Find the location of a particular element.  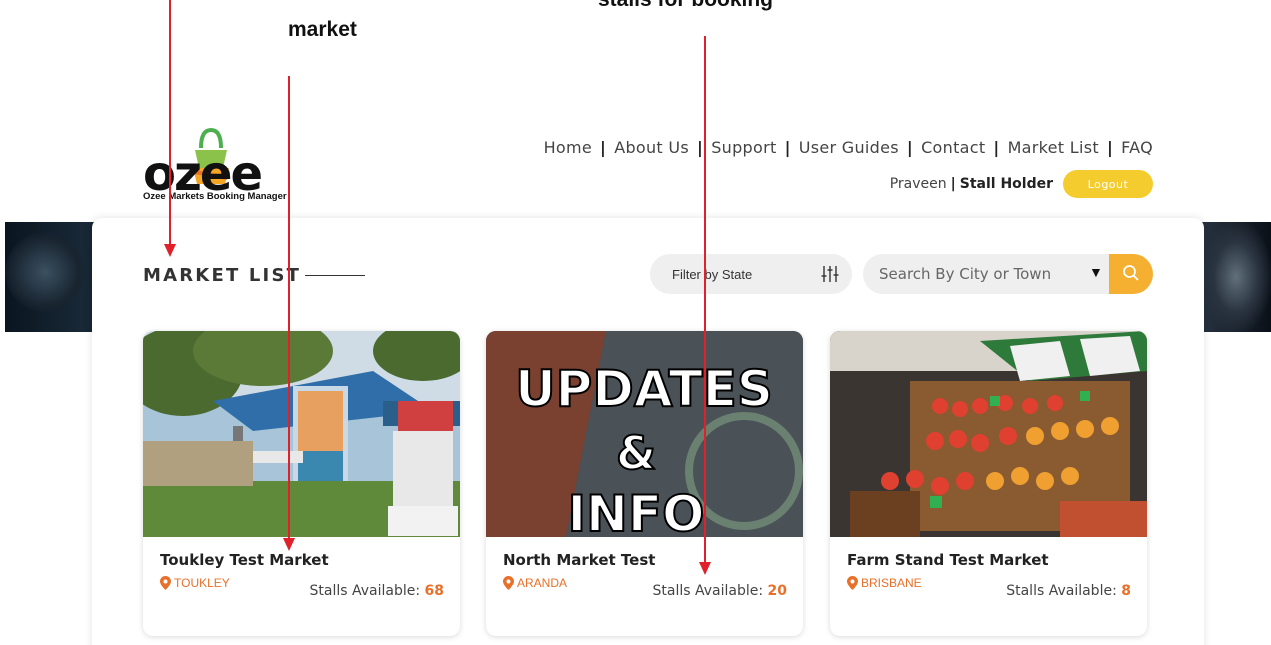

market-photo-toukley is located at coordinates (301, 434).